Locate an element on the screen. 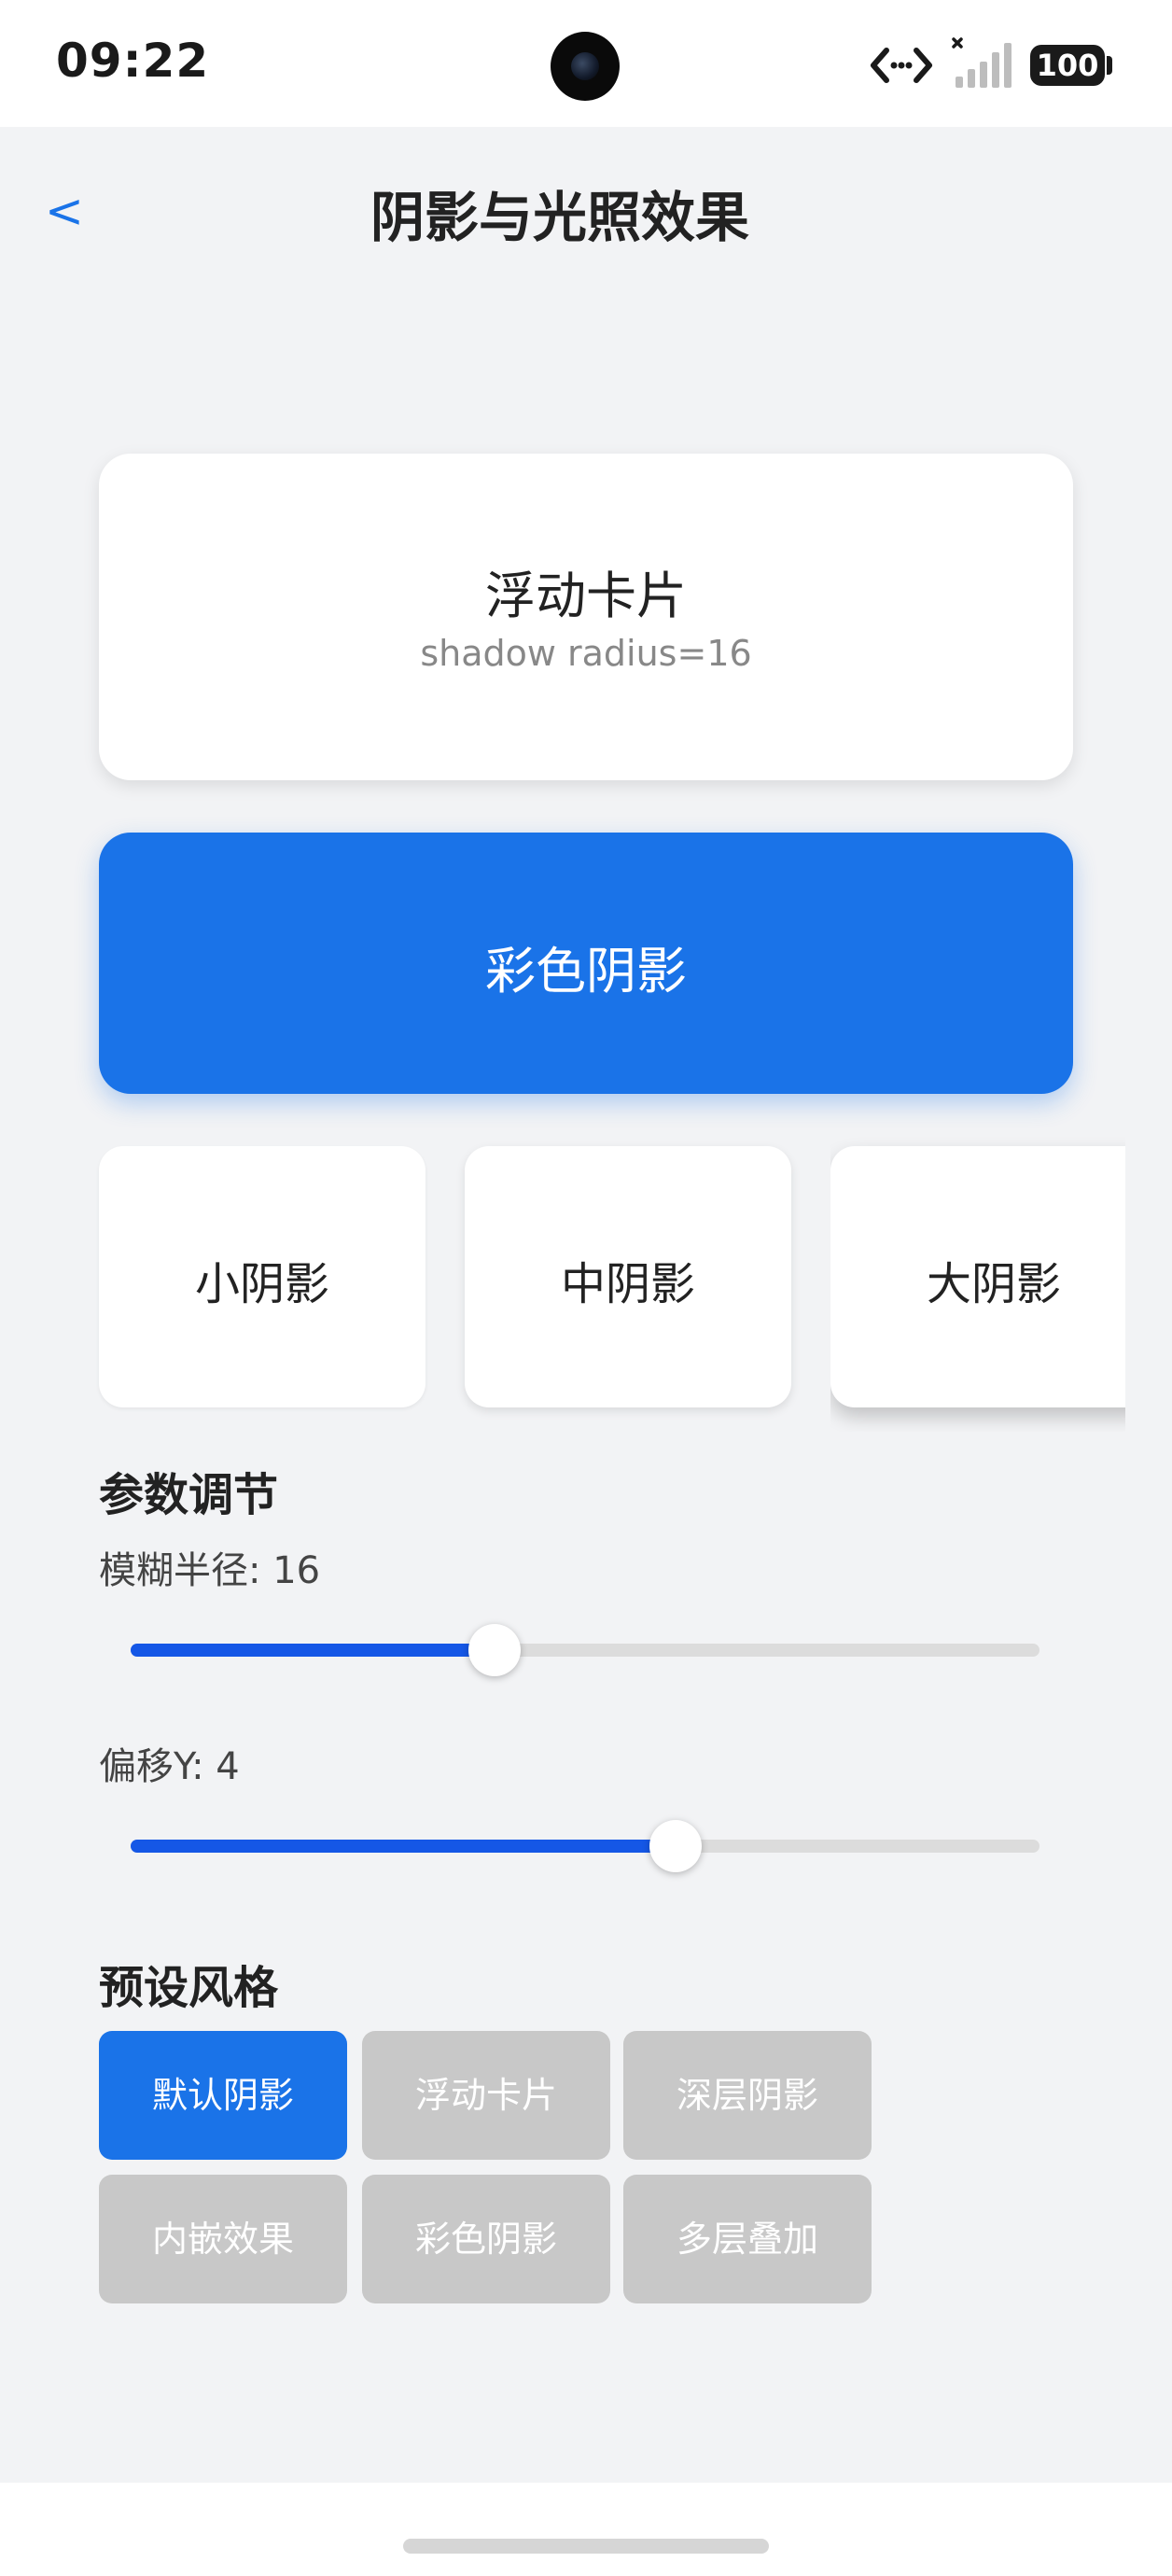 The image size is (1172, 2576). blur-radius-label: 模糊半径: 16 is located at coordinates (210, 1570).